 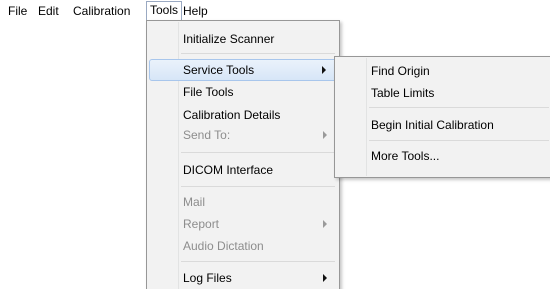 What do you see at coordinates (164, 10) in the screenshot?
I see `menu-tools: Tools` at bounding box center [164, 10].